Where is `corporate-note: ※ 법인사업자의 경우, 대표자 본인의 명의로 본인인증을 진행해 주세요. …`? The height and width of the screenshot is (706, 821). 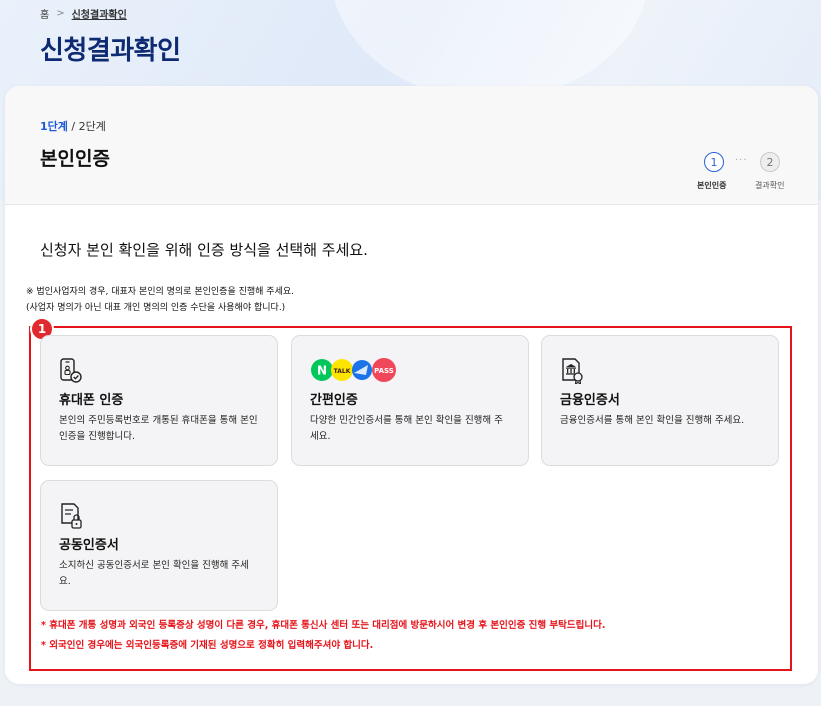 corporate-note: ※ 법인사업자의 경우, 대표자 본인의 명의로 본인인증을 진행해 주세요. … is located at coordinates (160, 300).